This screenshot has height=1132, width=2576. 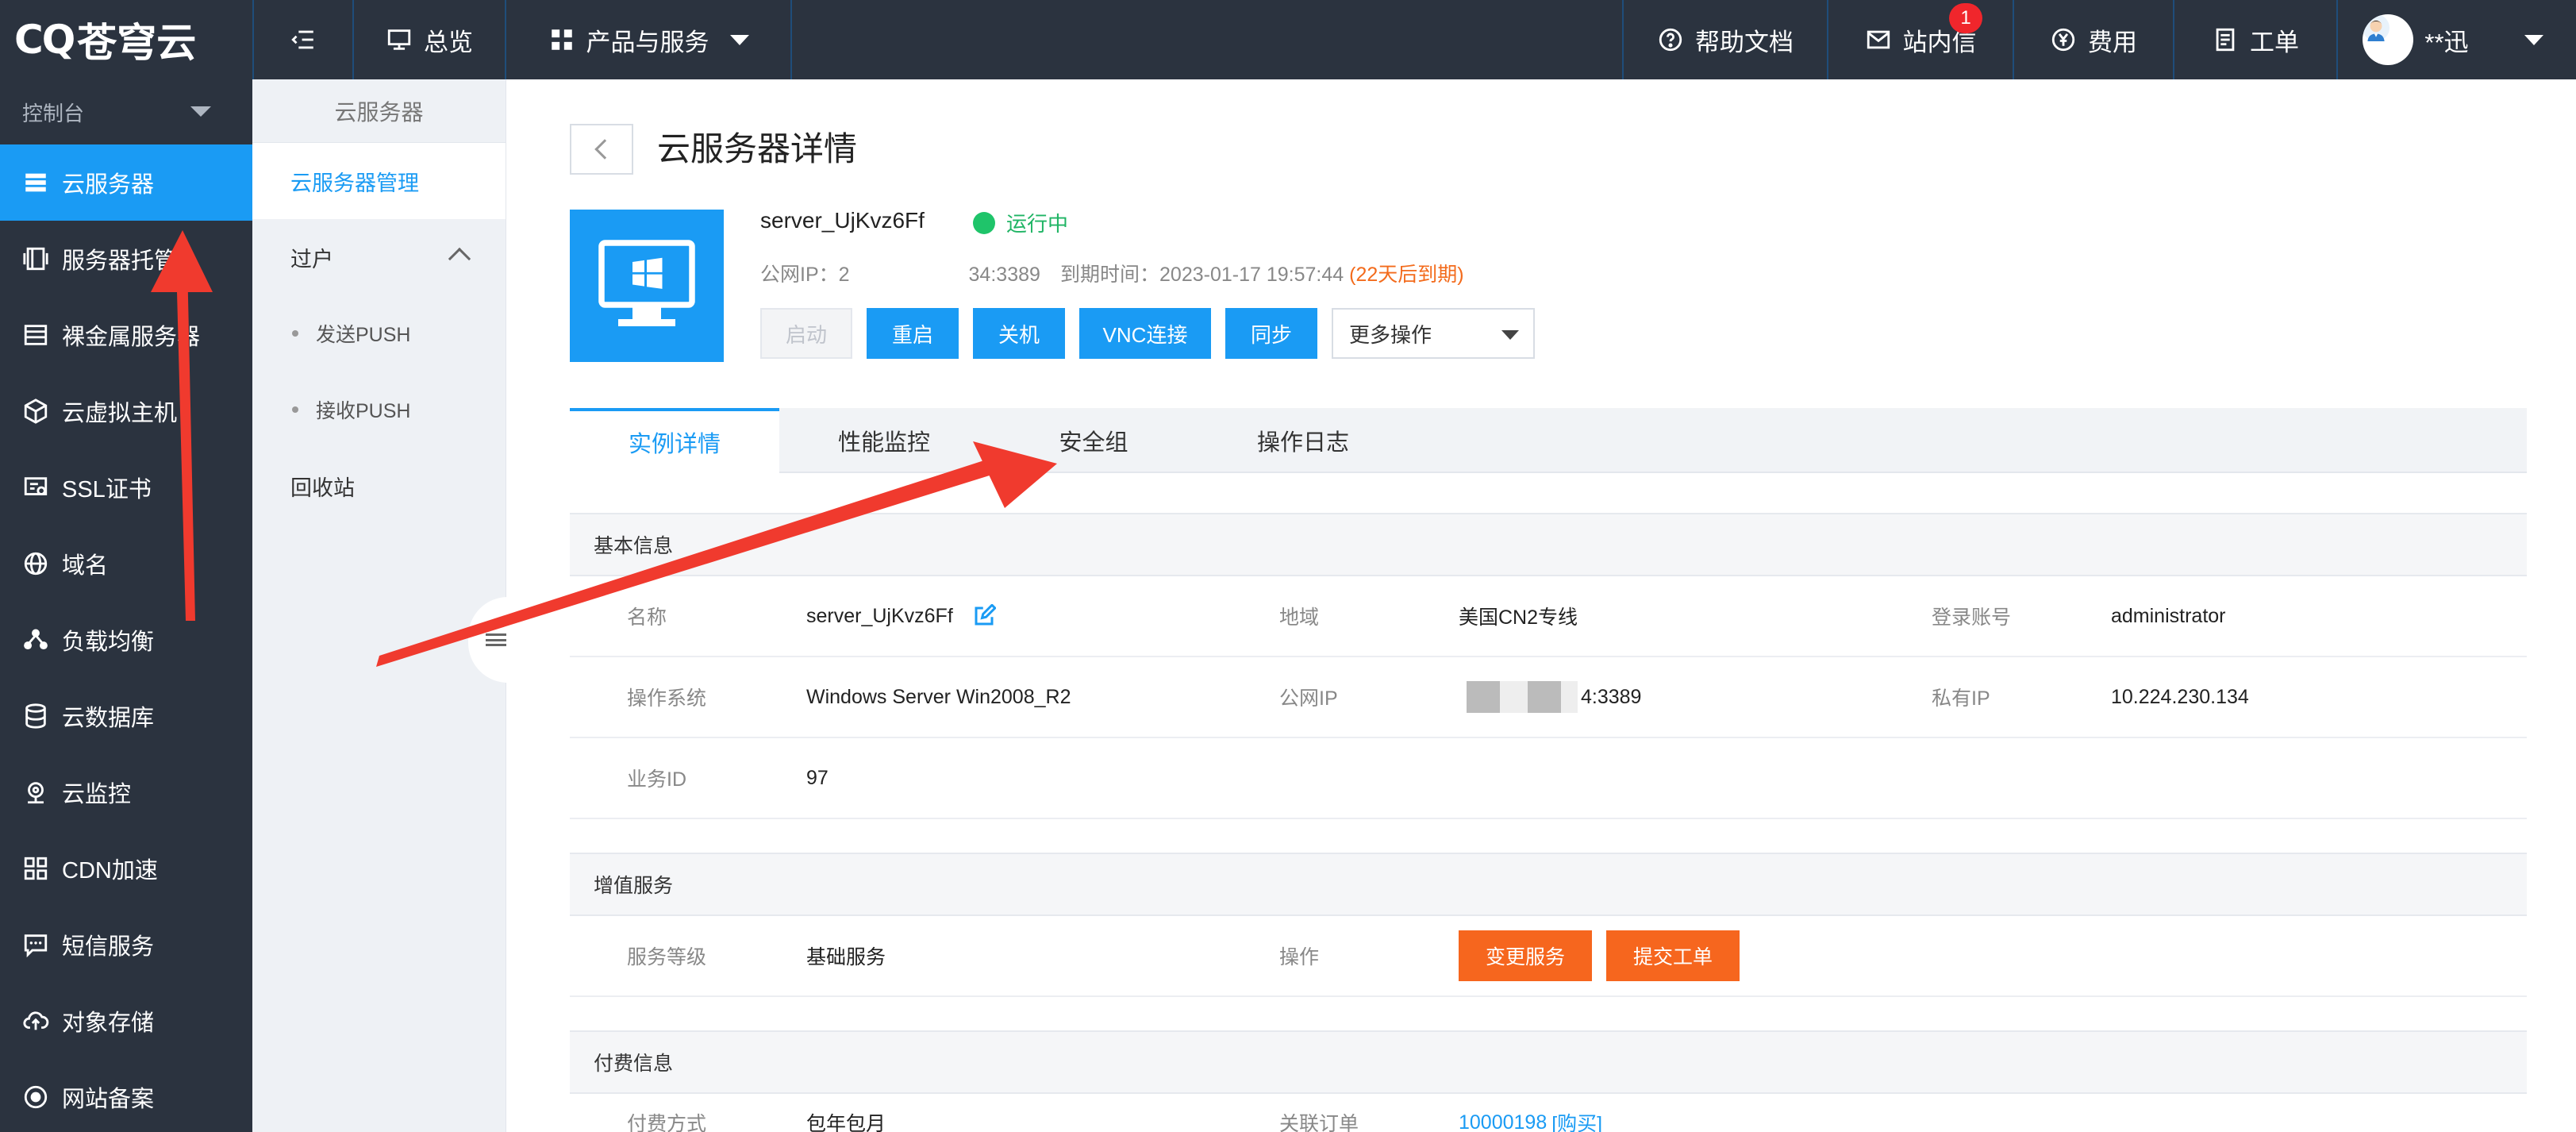 What do you see at coordinates (363, 411) in the screenshot?
I see `subnav-item-label: 接收PUSH` at bounding box center [363, 411].